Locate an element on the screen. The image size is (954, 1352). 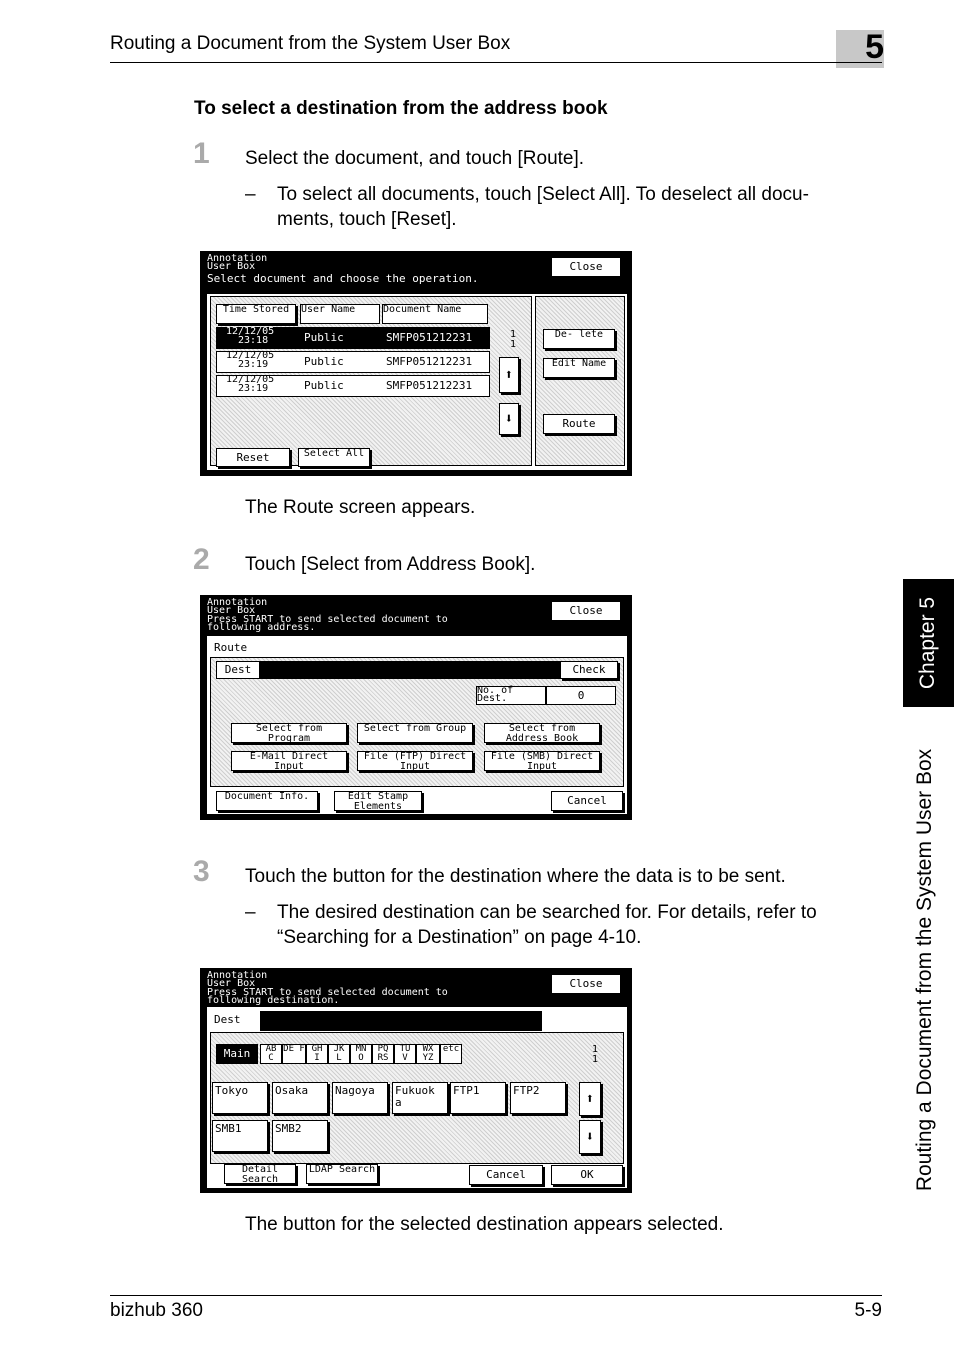
screen-instruction: following address. is located at coordinates (261, 627).